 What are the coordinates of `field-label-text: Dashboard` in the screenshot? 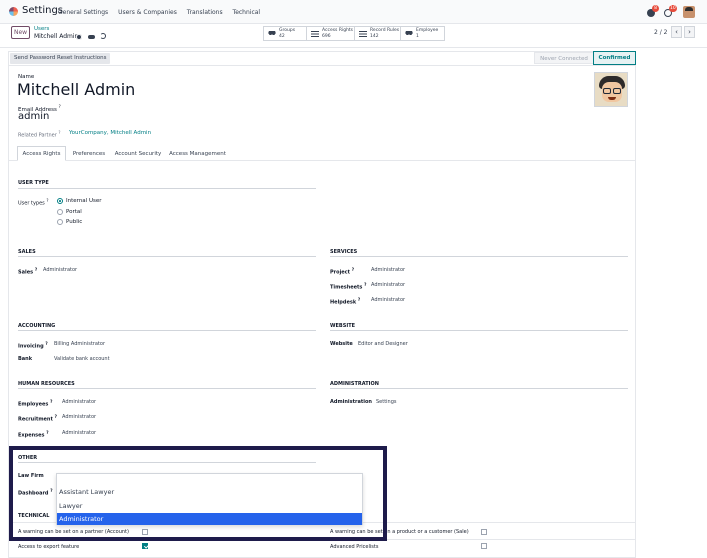 It's located at (33, 493).